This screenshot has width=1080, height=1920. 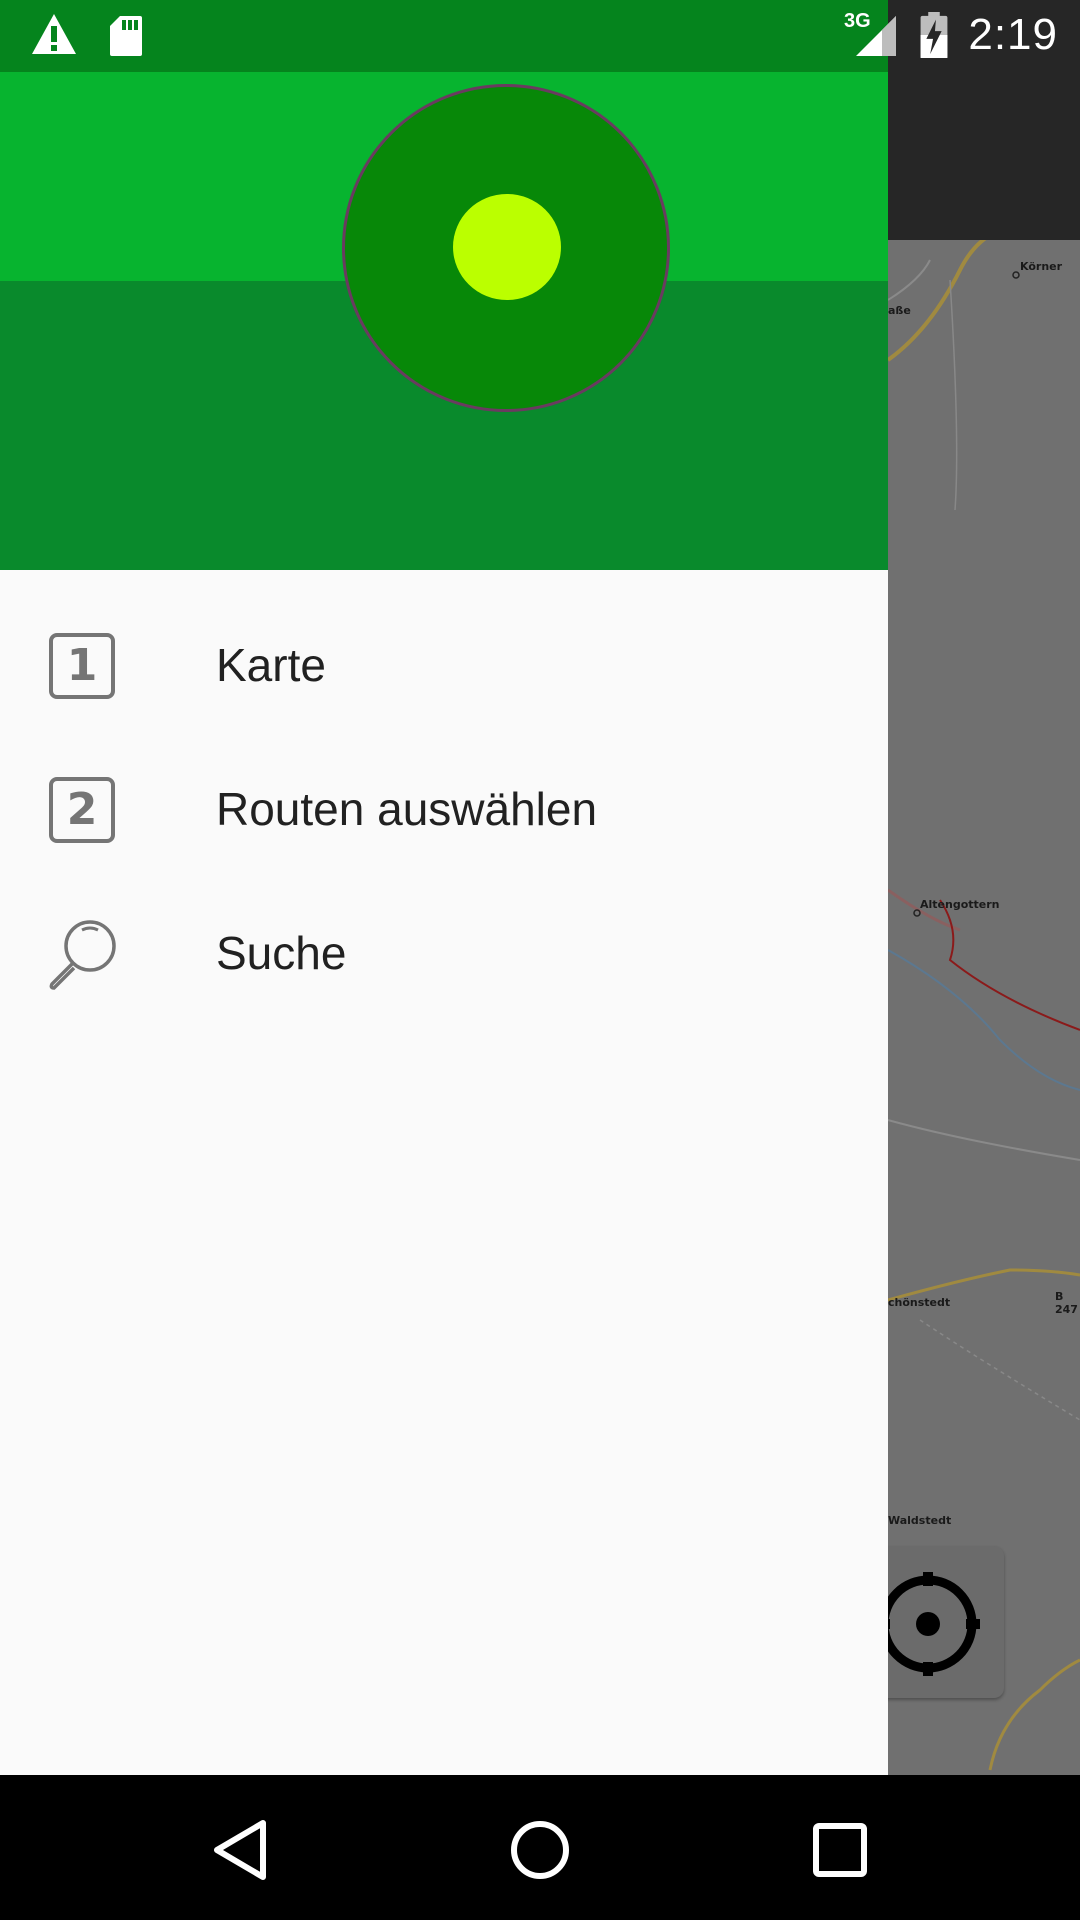 What do you see at coordinates (126, 36) in the screenshot?
I see `sd-card-icon` at bounding box center [126, 36].